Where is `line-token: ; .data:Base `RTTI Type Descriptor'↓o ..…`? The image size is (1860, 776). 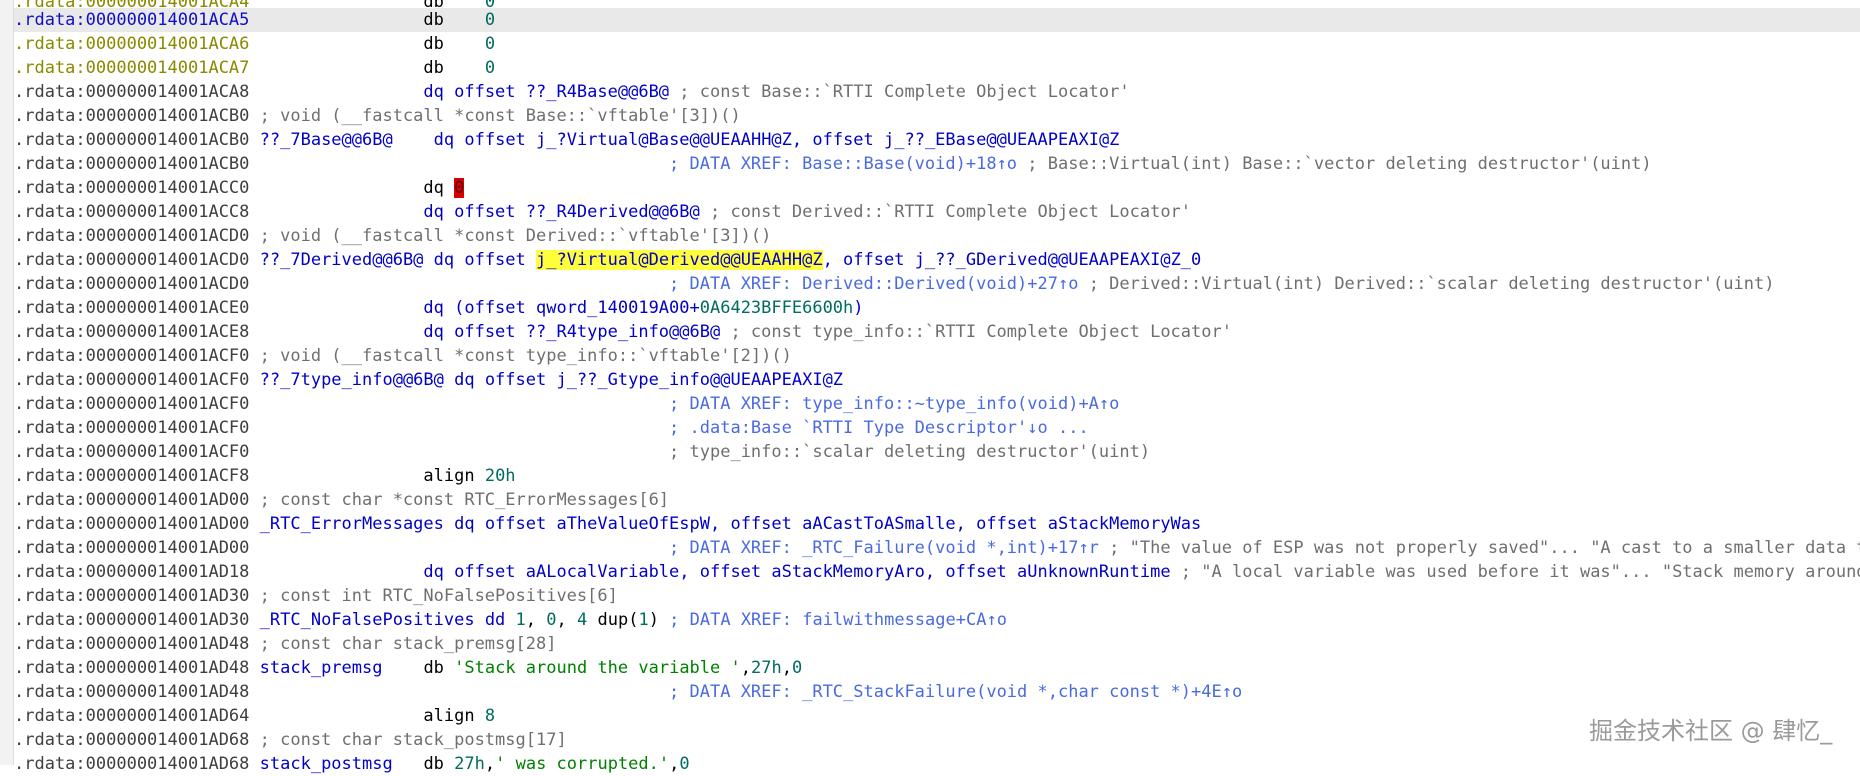 line-token: ; .data:Base `RTTI Type Descriptor'↓o ..… is located at coordinates (879, 428).